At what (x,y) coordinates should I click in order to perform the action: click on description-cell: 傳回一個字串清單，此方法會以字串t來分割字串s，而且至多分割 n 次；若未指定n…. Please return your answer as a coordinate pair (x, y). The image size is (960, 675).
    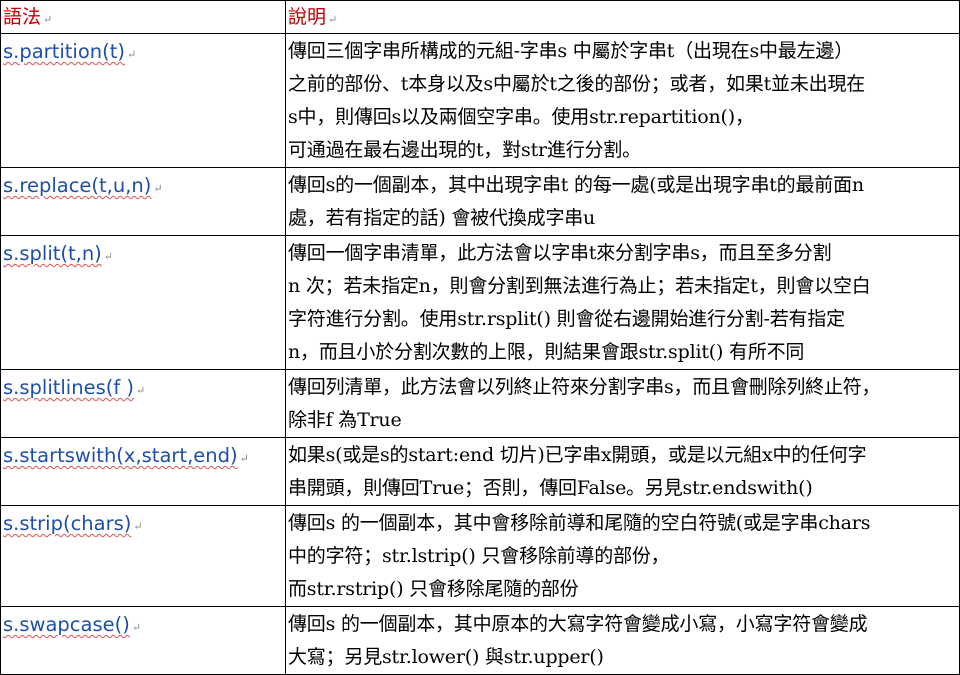
    Looking at the image, I should click on (622, 302).